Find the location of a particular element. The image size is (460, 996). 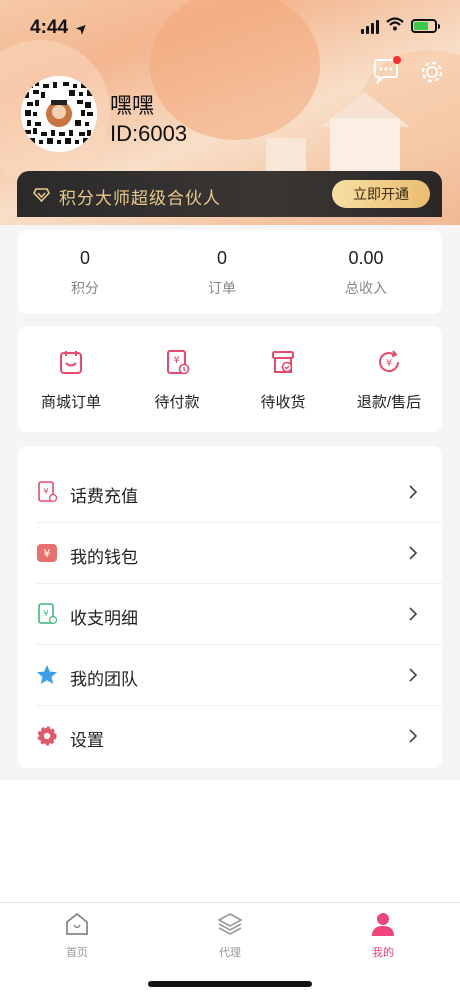

order-pending-receipt: 待收货 is located at coordinates (283, 380).